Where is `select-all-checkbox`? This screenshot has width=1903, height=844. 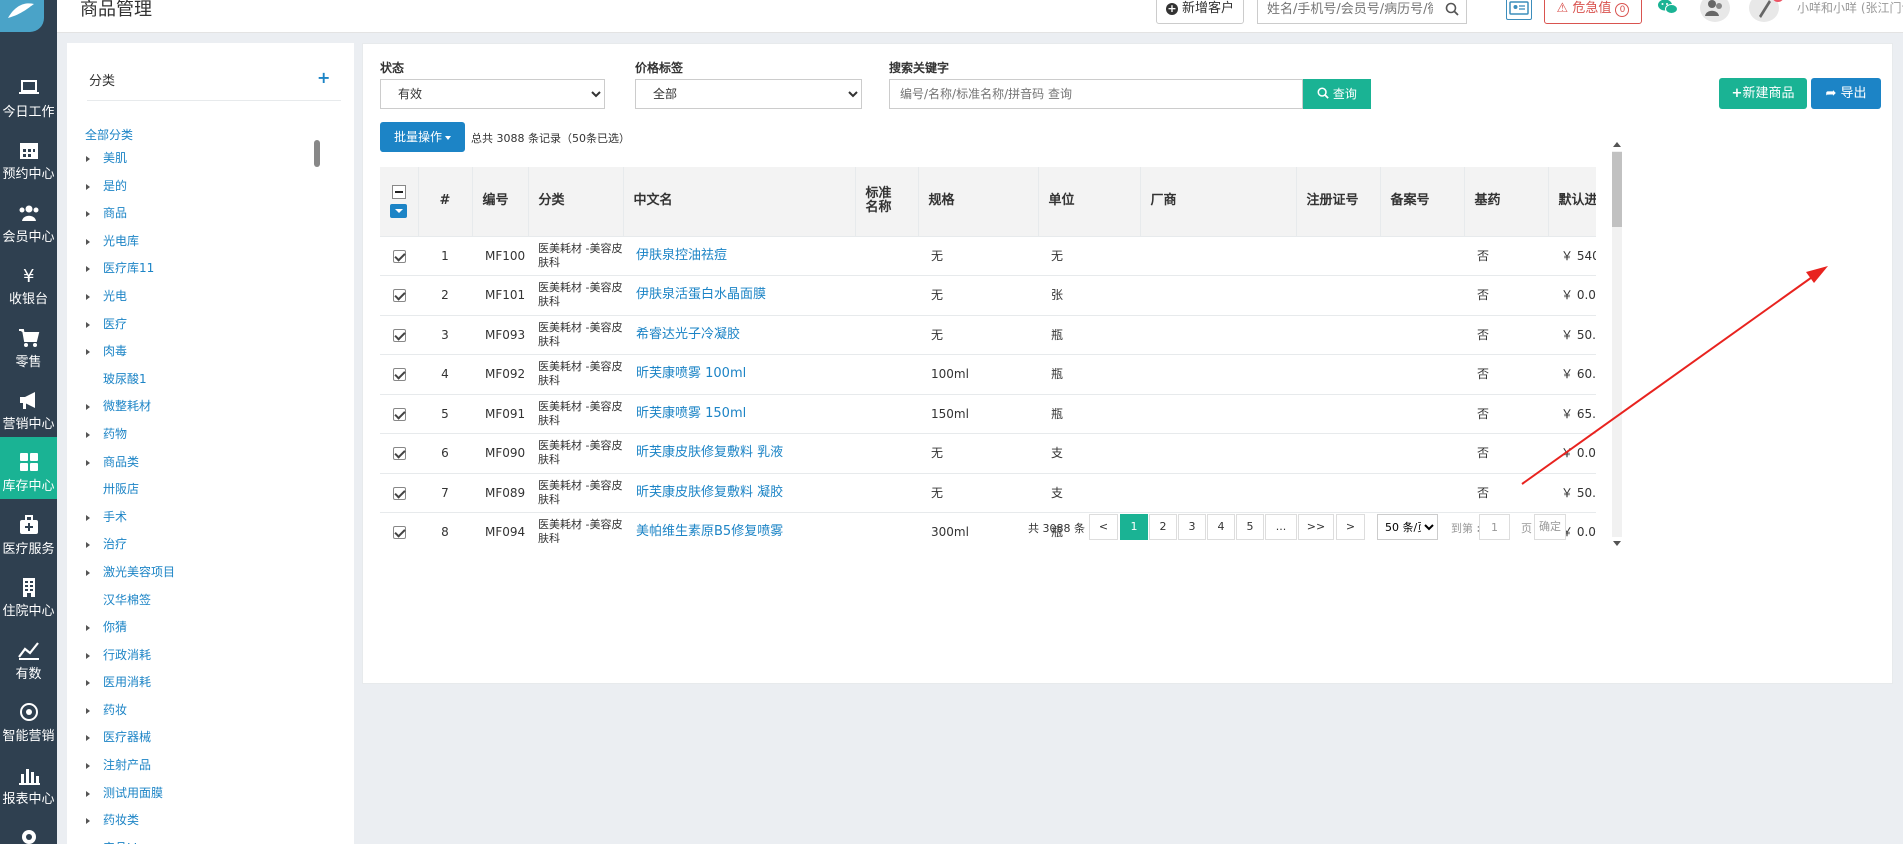
select-all-checkbox is located at coordinates (398, 191).